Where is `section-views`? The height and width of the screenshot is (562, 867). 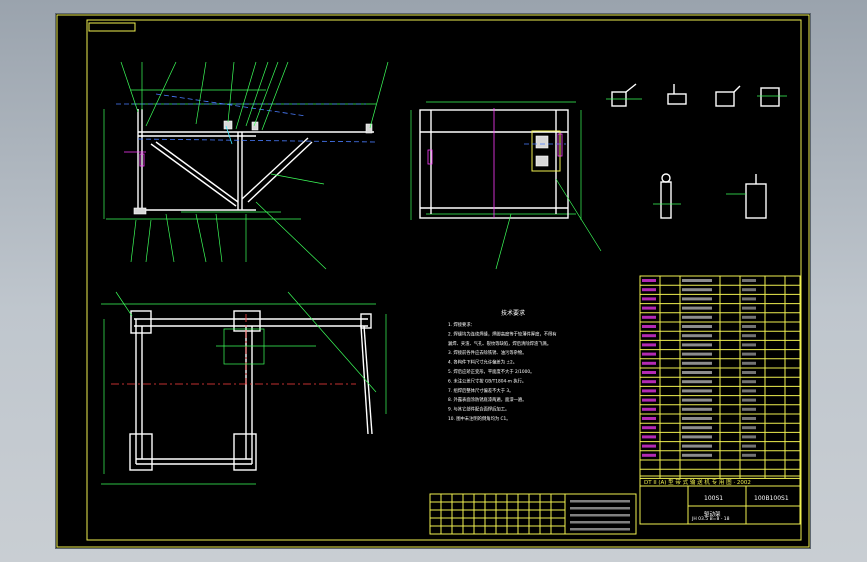
section-views is located at coordinates (696, 151).